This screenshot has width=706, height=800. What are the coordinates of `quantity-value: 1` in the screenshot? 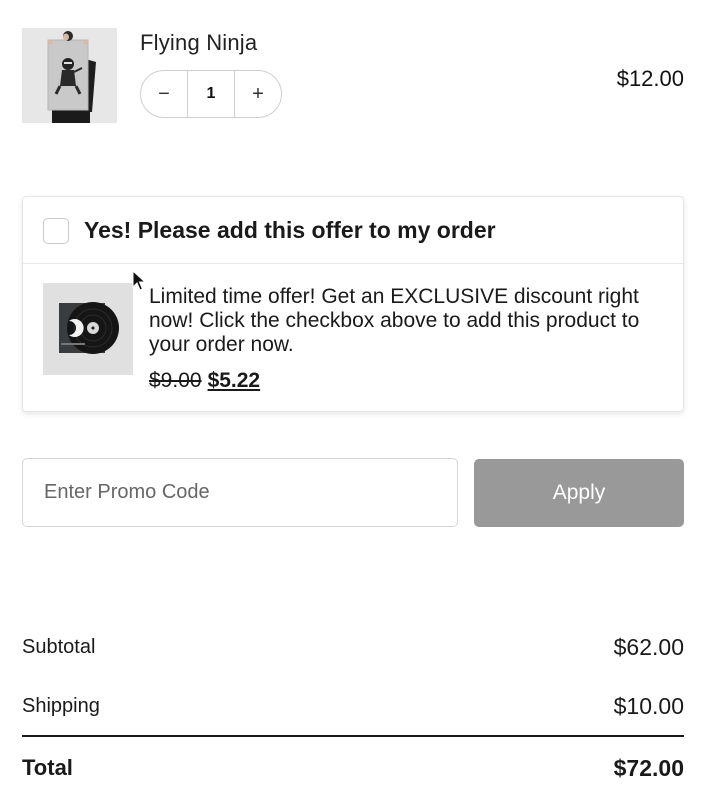 It's located at (211, 94).